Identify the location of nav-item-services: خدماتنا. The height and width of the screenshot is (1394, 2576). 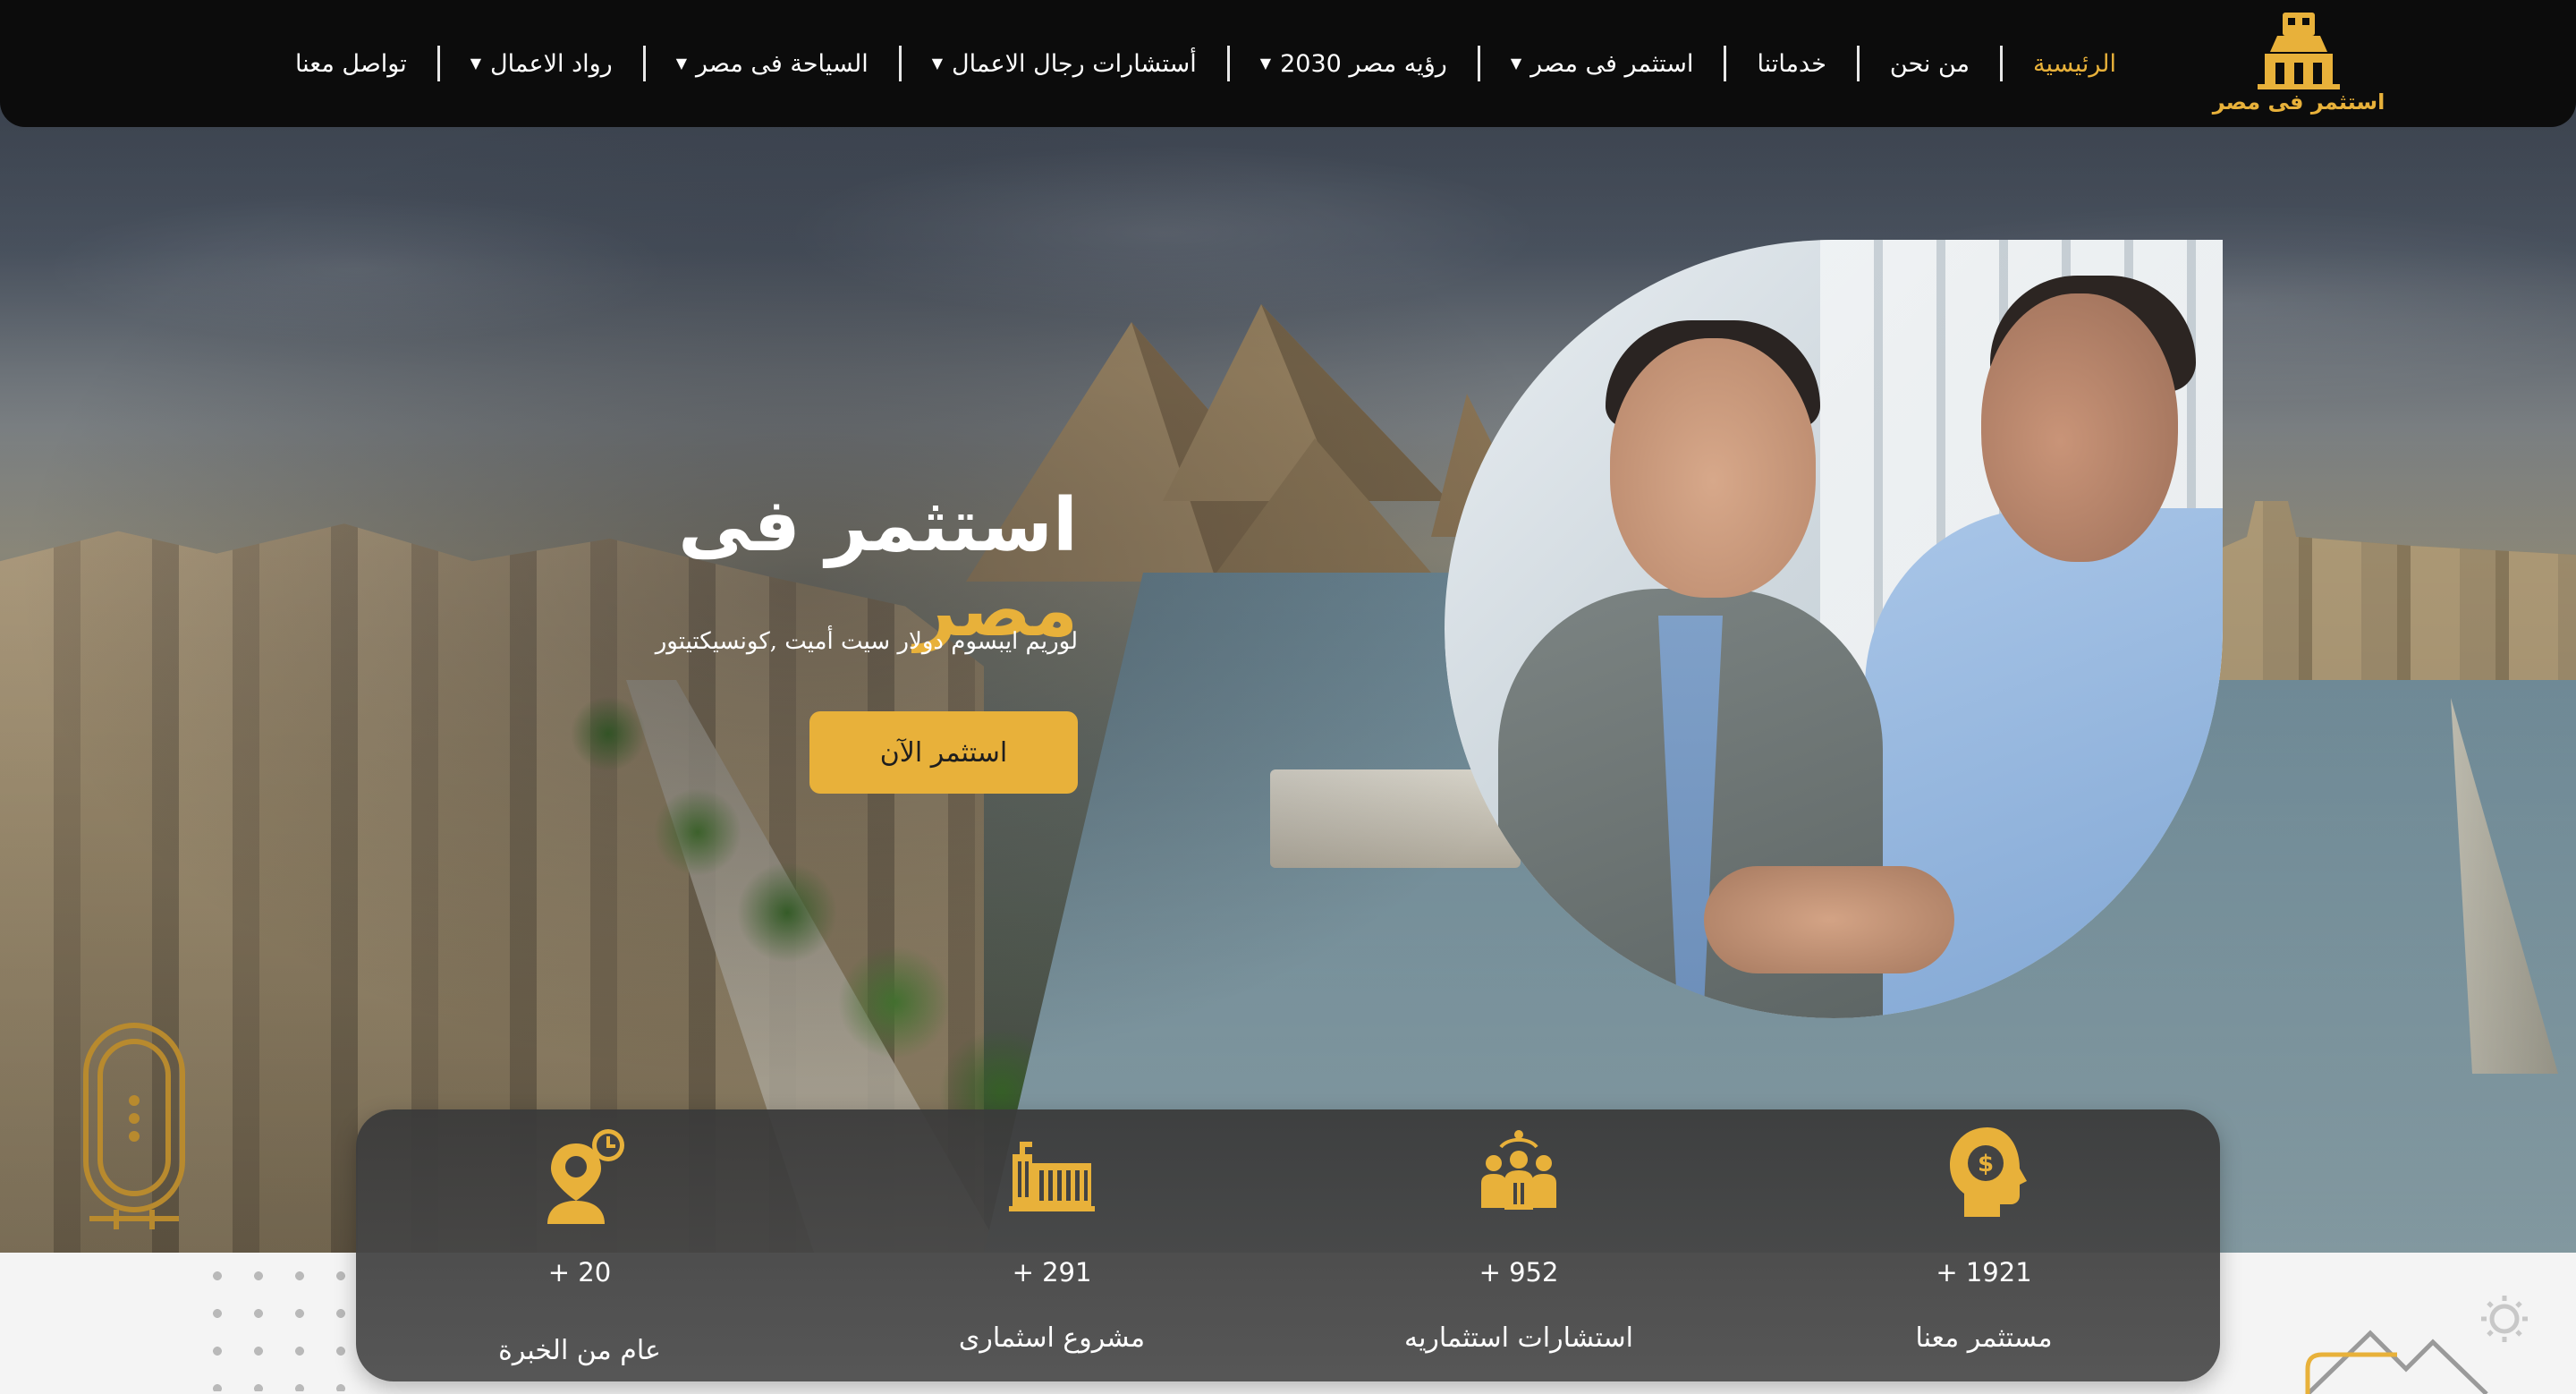
(1791, 63).